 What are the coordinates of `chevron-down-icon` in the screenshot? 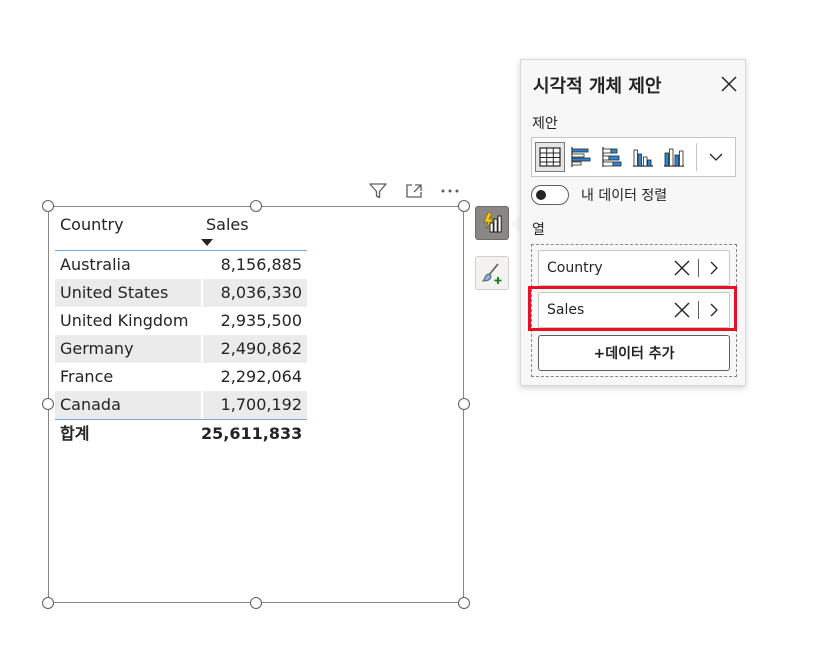 It's located at (716, 157).